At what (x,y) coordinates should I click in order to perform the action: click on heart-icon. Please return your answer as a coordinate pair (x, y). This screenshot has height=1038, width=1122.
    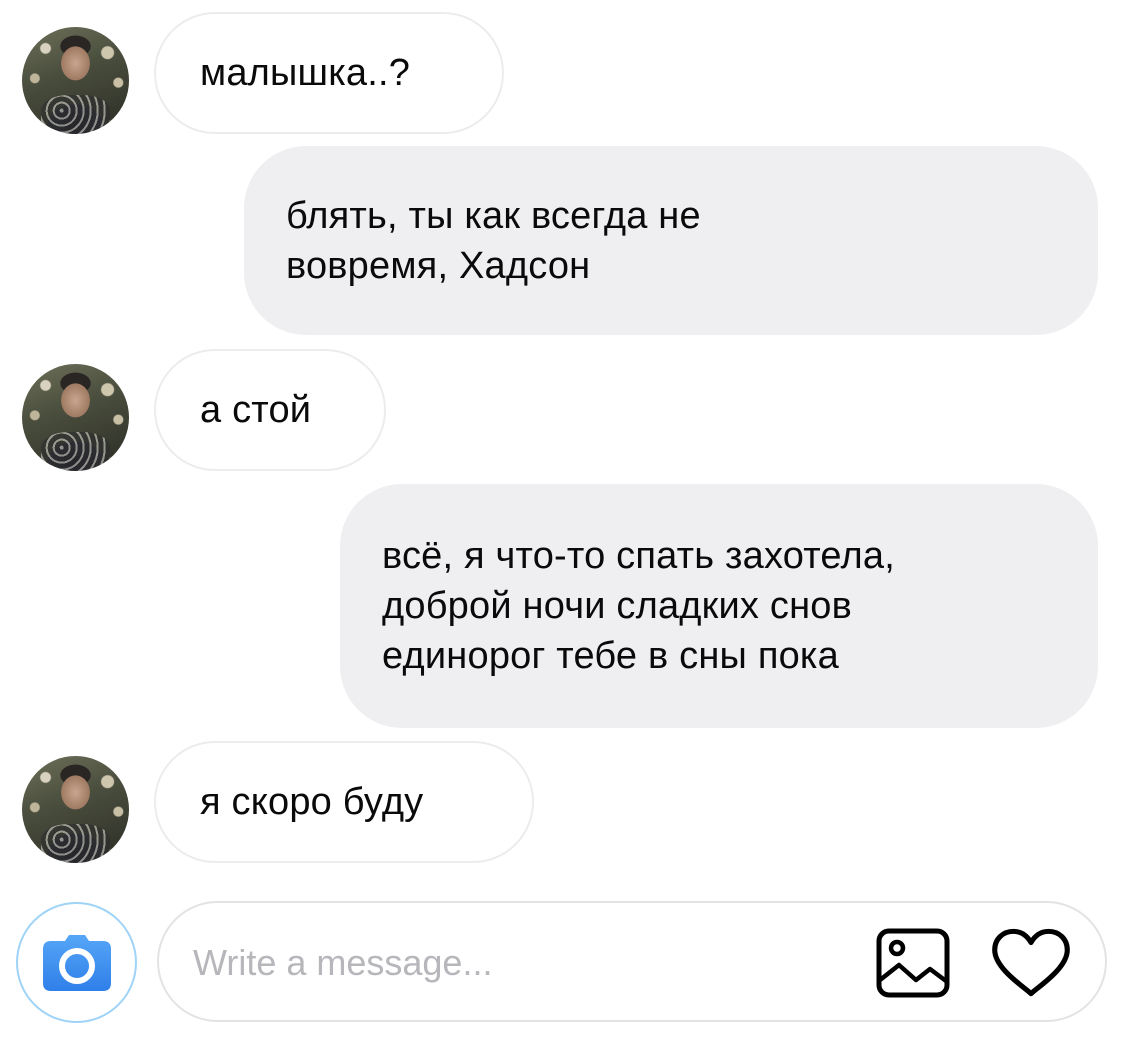
    Looking at the image, I should click on (1031, 962).